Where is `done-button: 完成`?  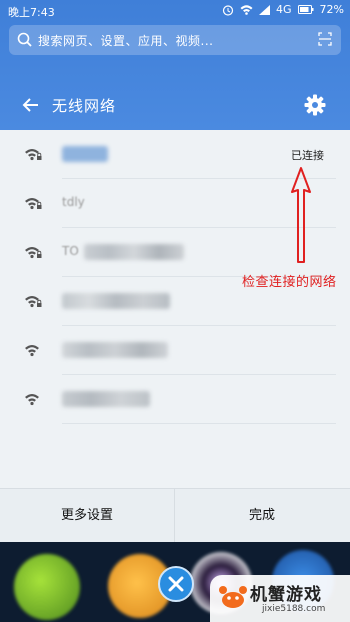 done-button: 完成 is located at coordinates (262, 516).